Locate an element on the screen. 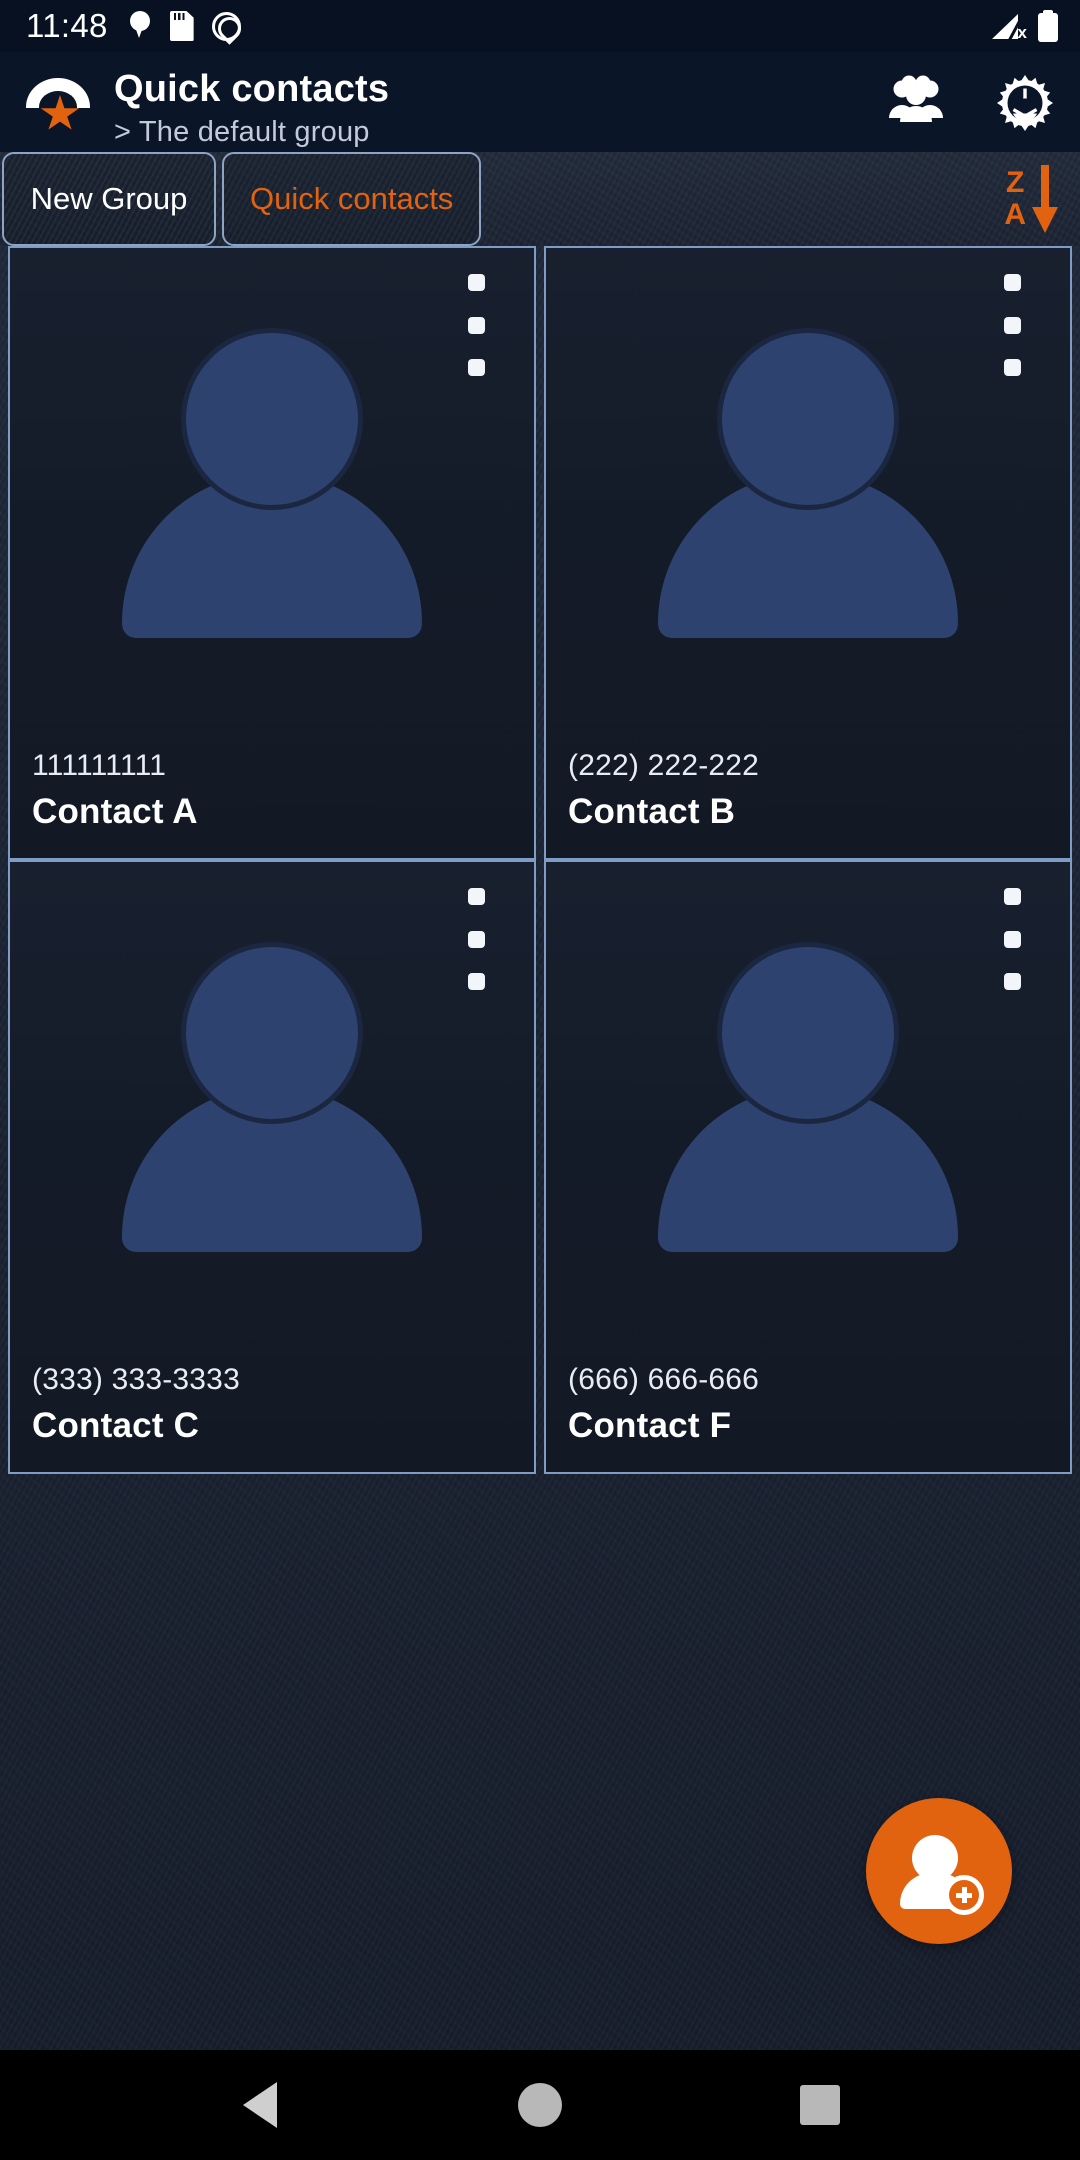  contact-card: (666) 666-666 Contact F is located at coordinates (808, 1167).